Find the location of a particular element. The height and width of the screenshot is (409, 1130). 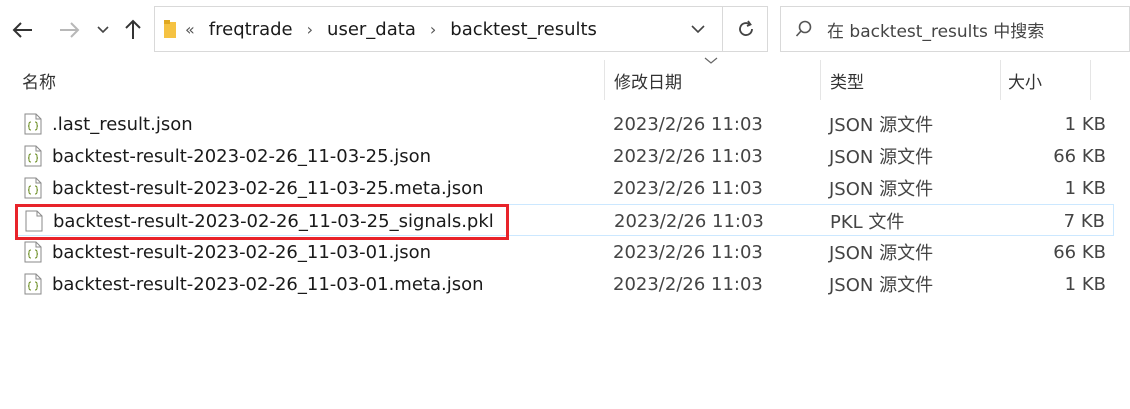

chevron-down-icon is located at coordinates (103, 30).